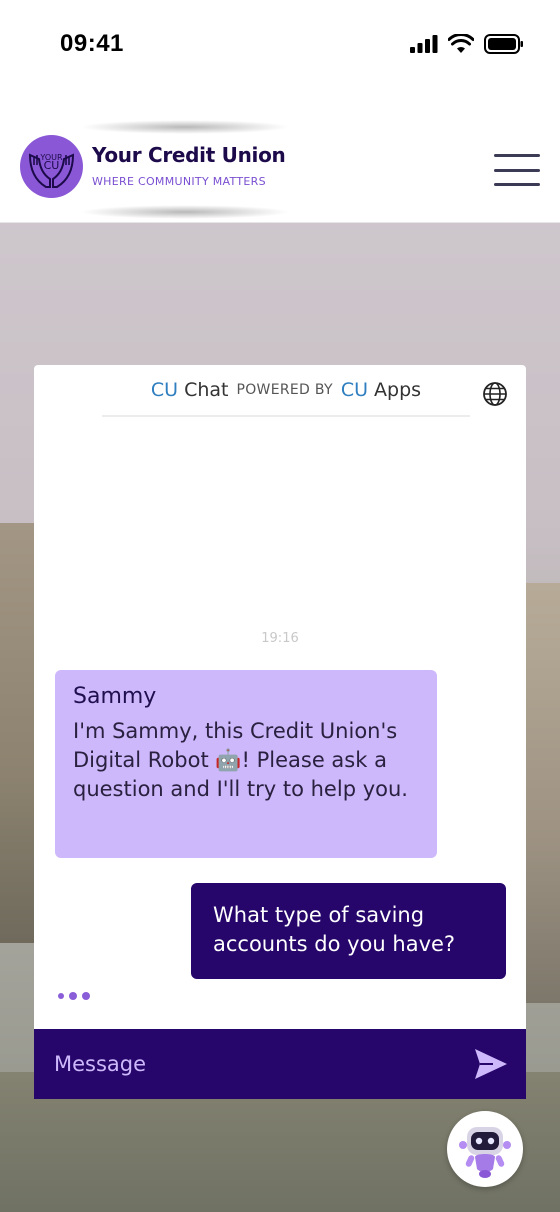  Describe the element at coordinates (280, 638) in the screenshot. I see `message-timestamp: 19:16` at that location.